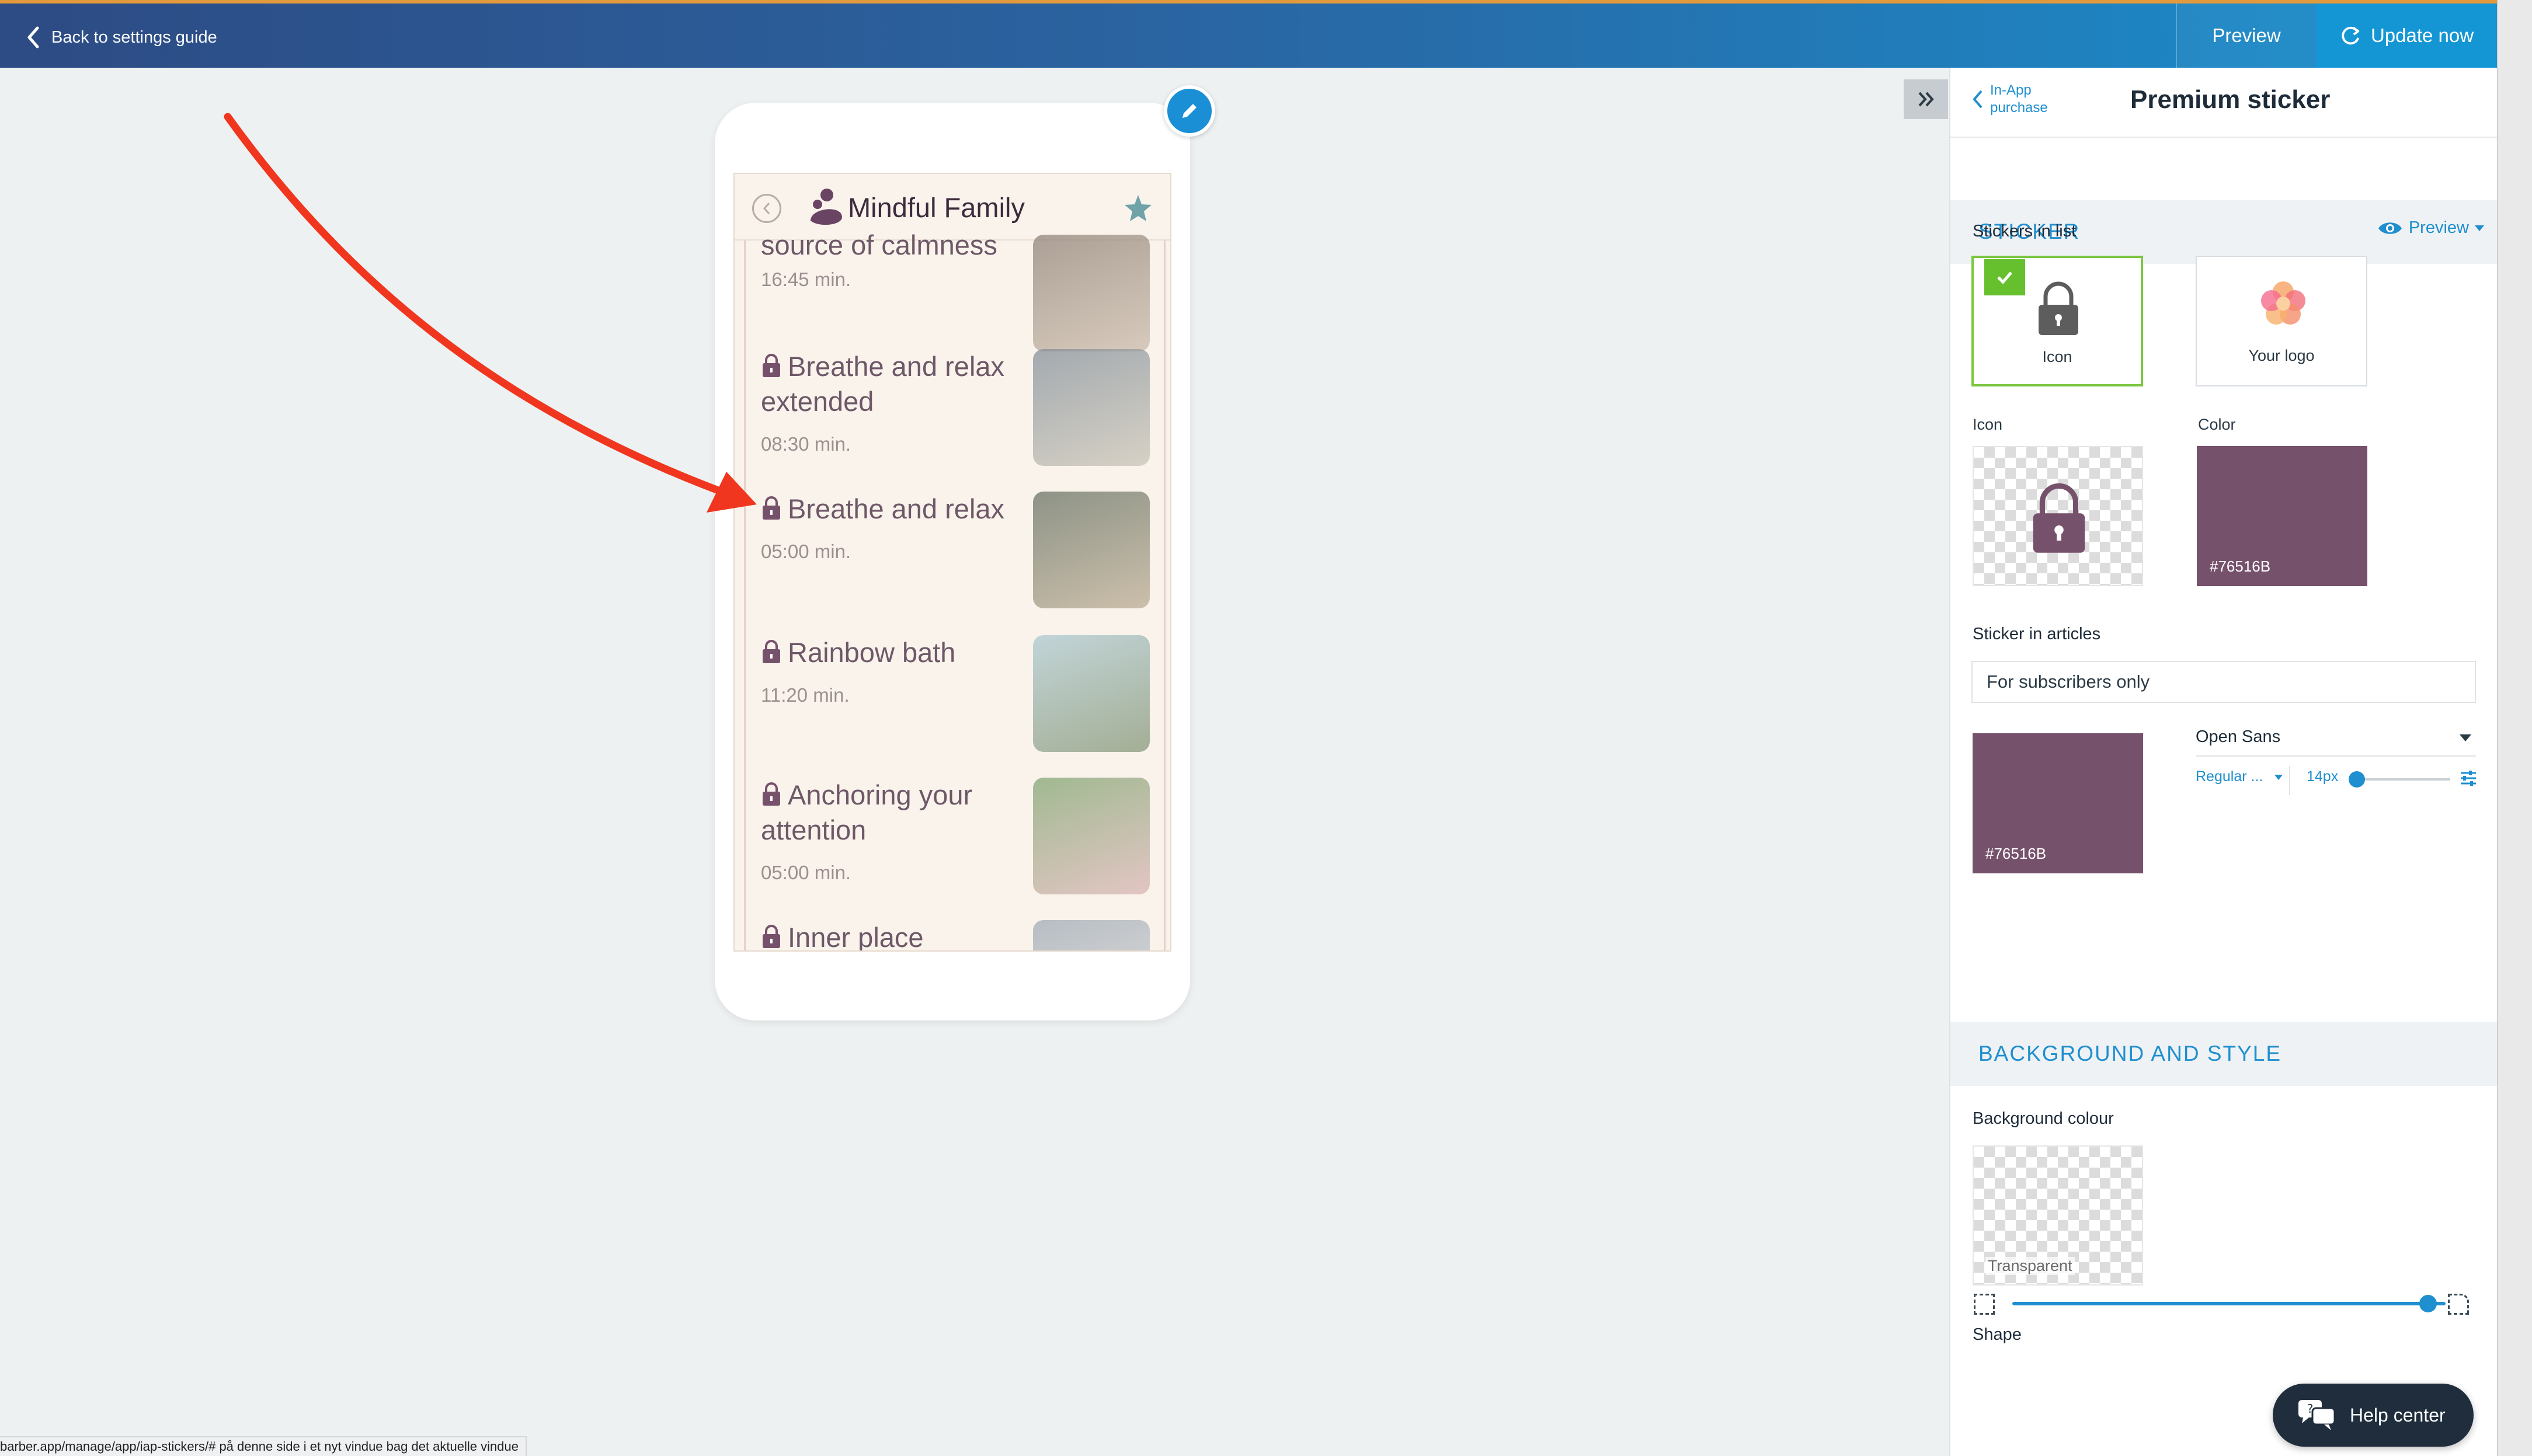  What do you see at coordinates (2223, 682) in the screenshot?
I see `sticker-in-articles-select: For subscribers only` at bounding box center [2223, 682].